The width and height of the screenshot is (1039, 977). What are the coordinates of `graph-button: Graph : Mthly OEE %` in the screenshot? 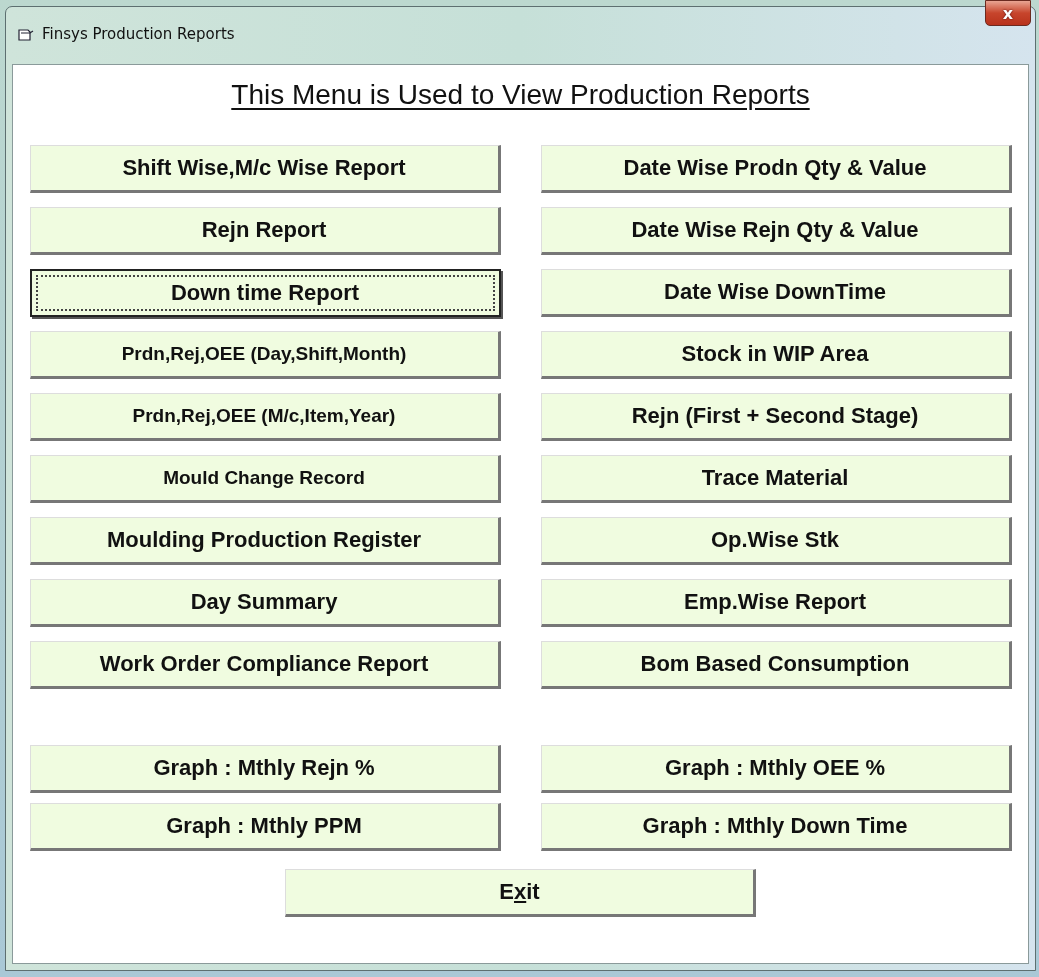 It's located at (776, 769).